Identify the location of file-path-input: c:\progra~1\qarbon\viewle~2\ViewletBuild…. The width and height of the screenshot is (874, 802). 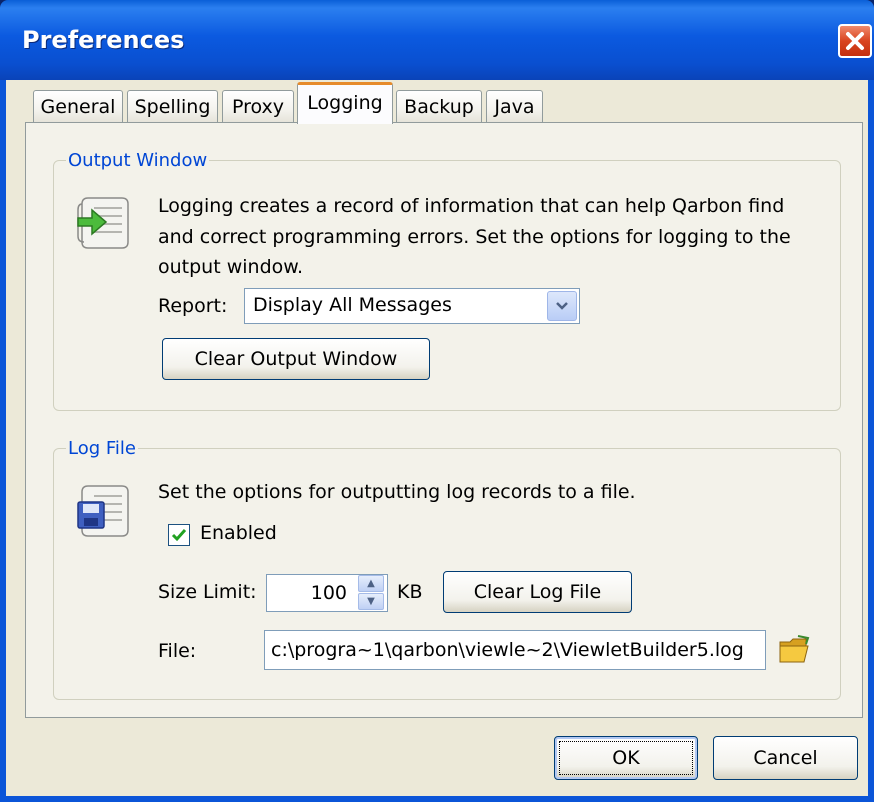
(515, 650).